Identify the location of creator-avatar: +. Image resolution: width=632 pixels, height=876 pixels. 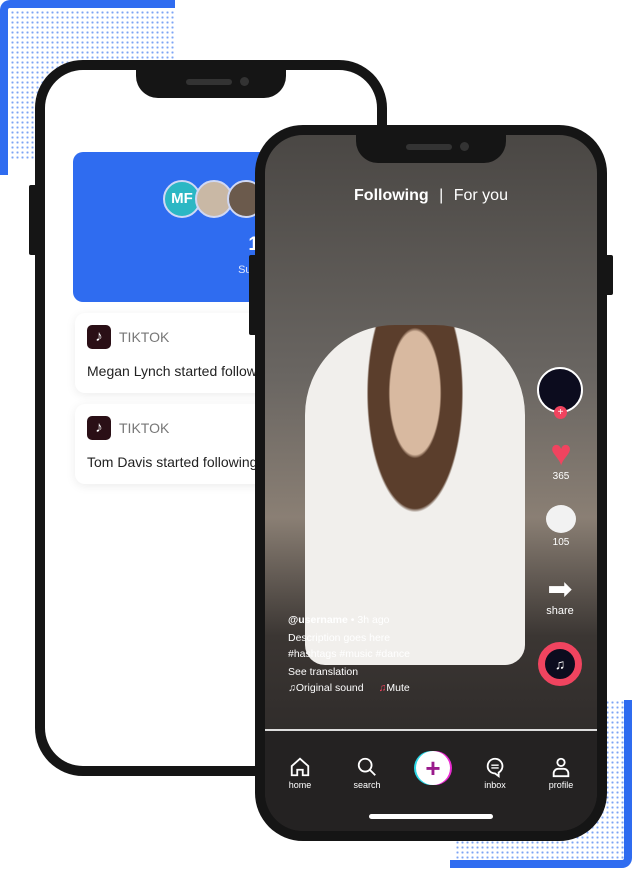
(560, 393).